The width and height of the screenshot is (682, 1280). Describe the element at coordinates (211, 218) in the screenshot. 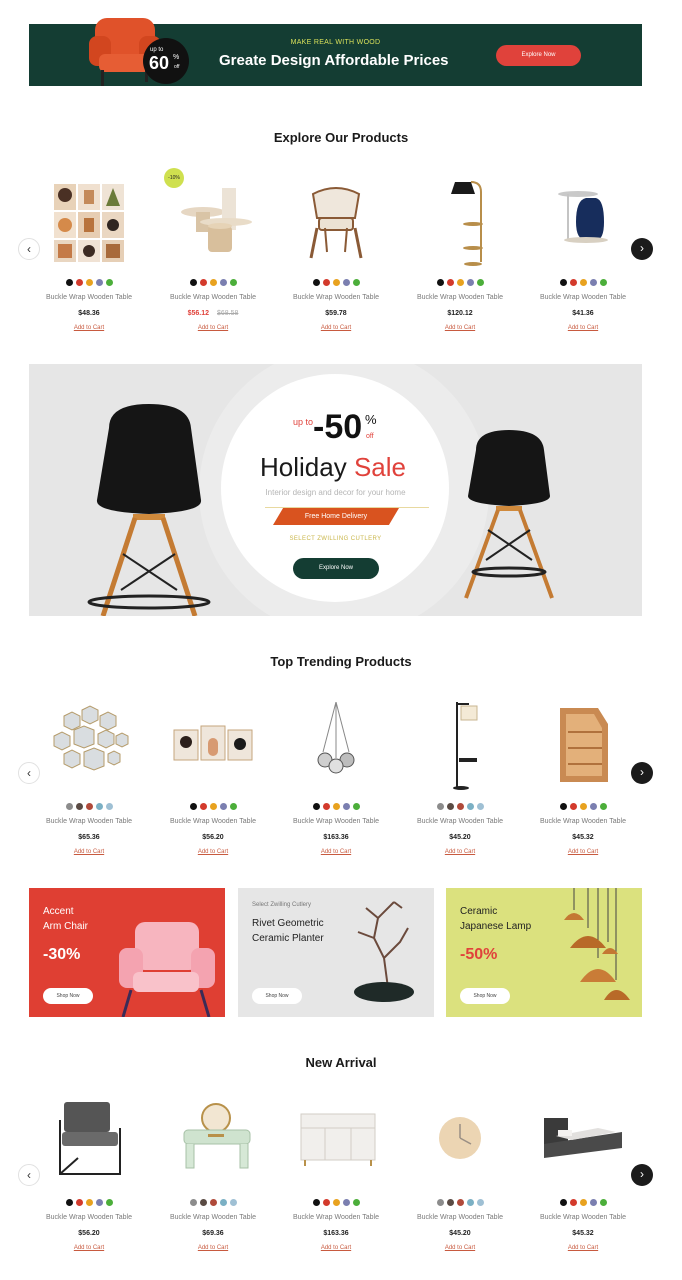

I see `product-image: -10%` at that location.